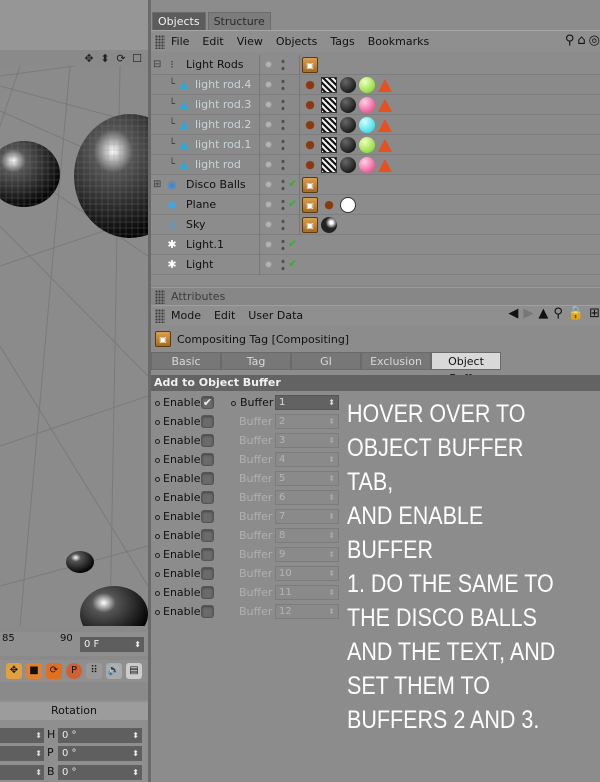 The width and height of the screenshot is (600, 782). Describe the element at coordinates (396, 361) in the screenshot. I see `tab-exclusion: Exclusion` at that location.